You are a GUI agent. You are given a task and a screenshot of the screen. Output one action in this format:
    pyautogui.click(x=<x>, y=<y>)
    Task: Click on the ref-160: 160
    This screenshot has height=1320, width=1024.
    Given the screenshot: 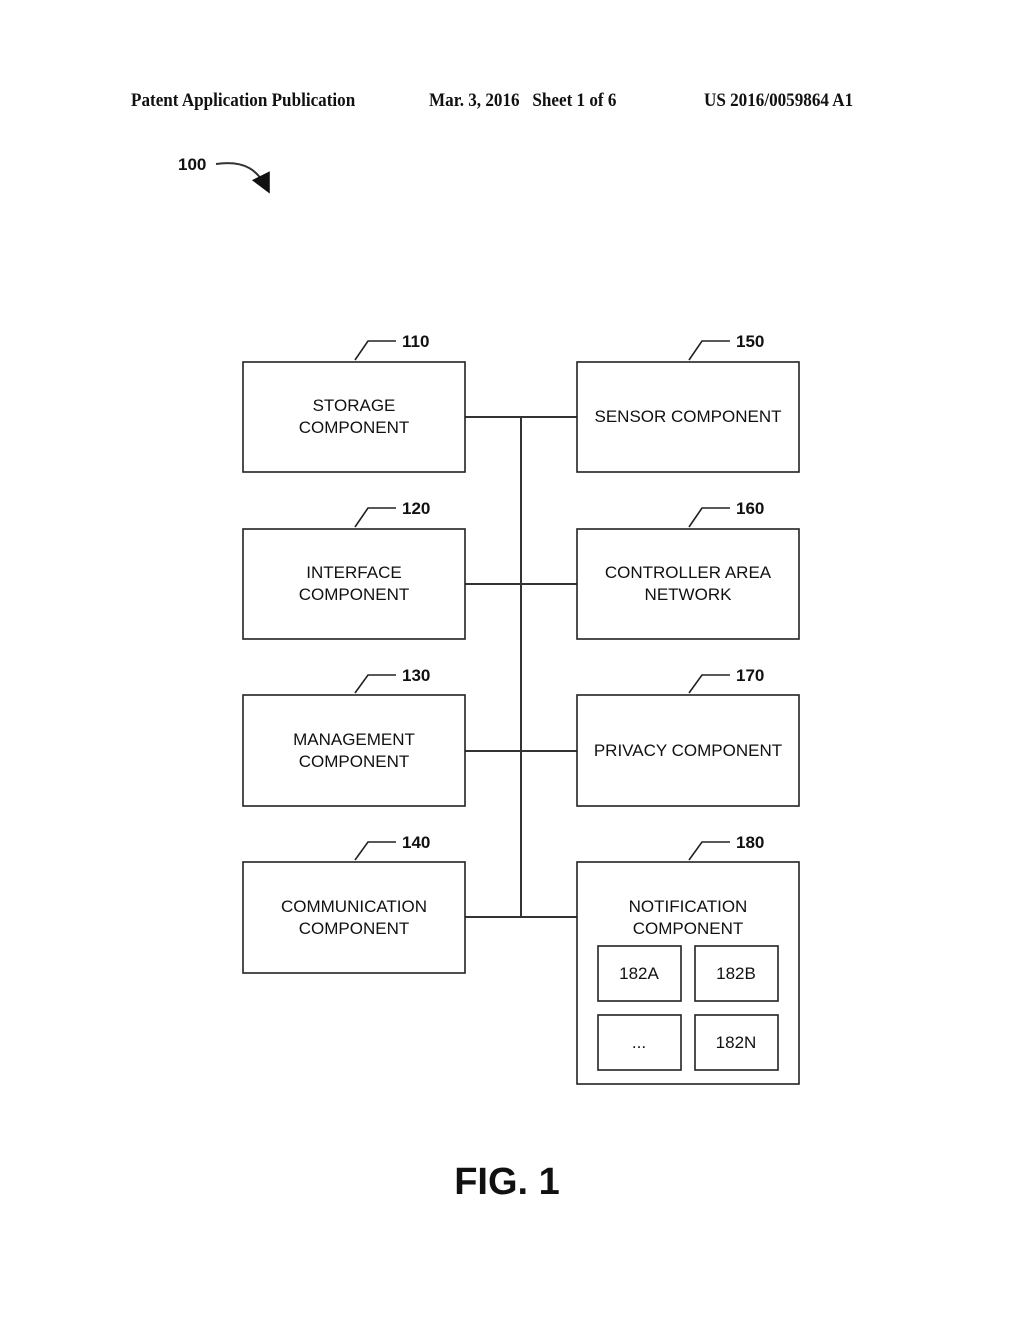 What is the action you would take?
    pyautogui.click(x=750, y=508)
    